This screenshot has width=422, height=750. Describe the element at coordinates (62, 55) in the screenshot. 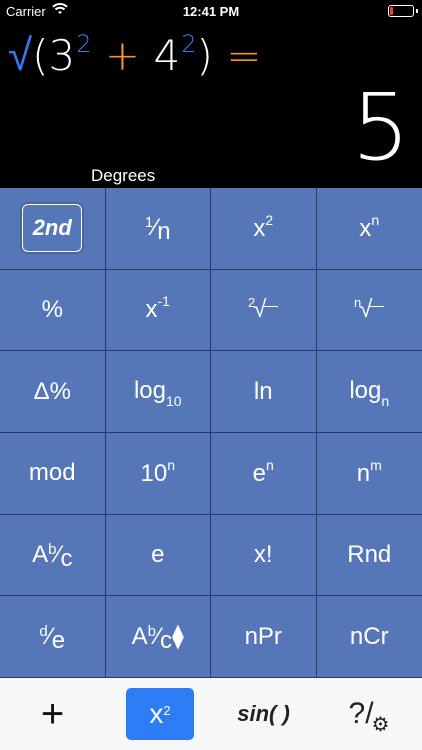

I see `operand-a: 3` at that location.